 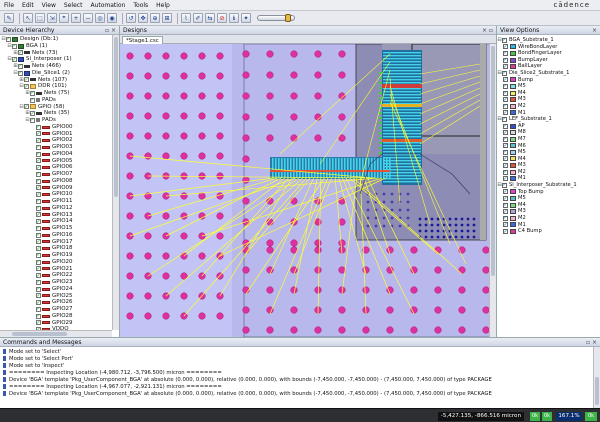 What do you see at coordinates (112, 30) in the screenshot?
I see `panel-close-icon: ▫ ×` at bounding box center [112, 30].